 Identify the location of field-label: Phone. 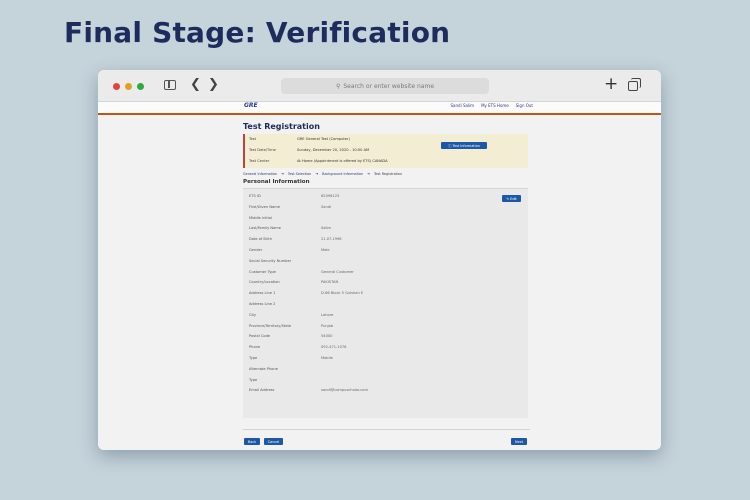
(255, 347).